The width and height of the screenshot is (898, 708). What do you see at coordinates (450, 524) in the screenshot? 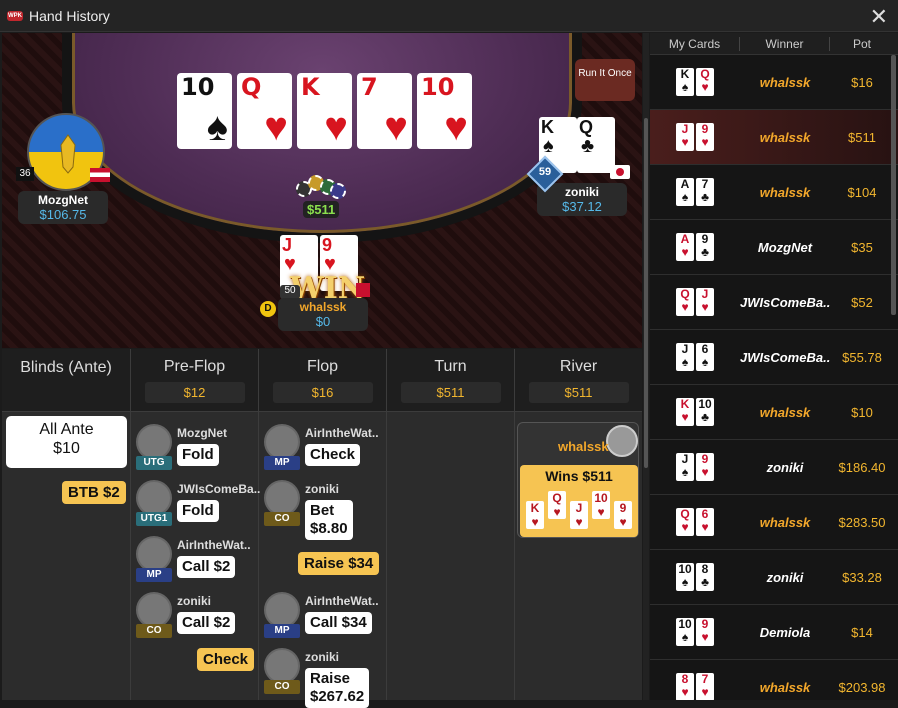
I see `column-turn: Turn $511` at bounding box center [450, 524].